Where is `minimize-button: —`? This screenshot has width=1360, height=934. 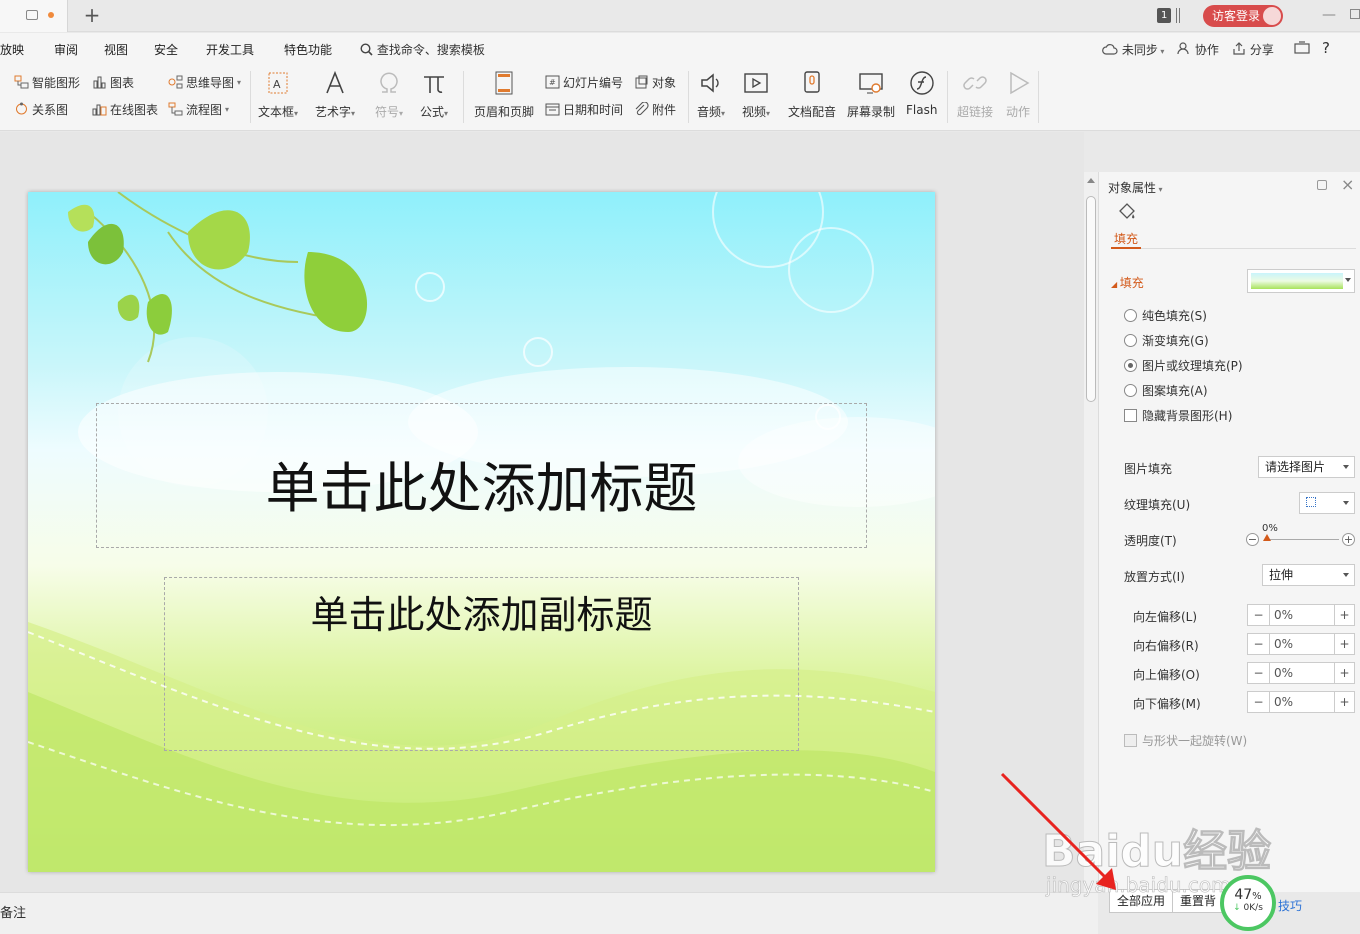
minimize-button: — is located at coordinates (1329, 15).